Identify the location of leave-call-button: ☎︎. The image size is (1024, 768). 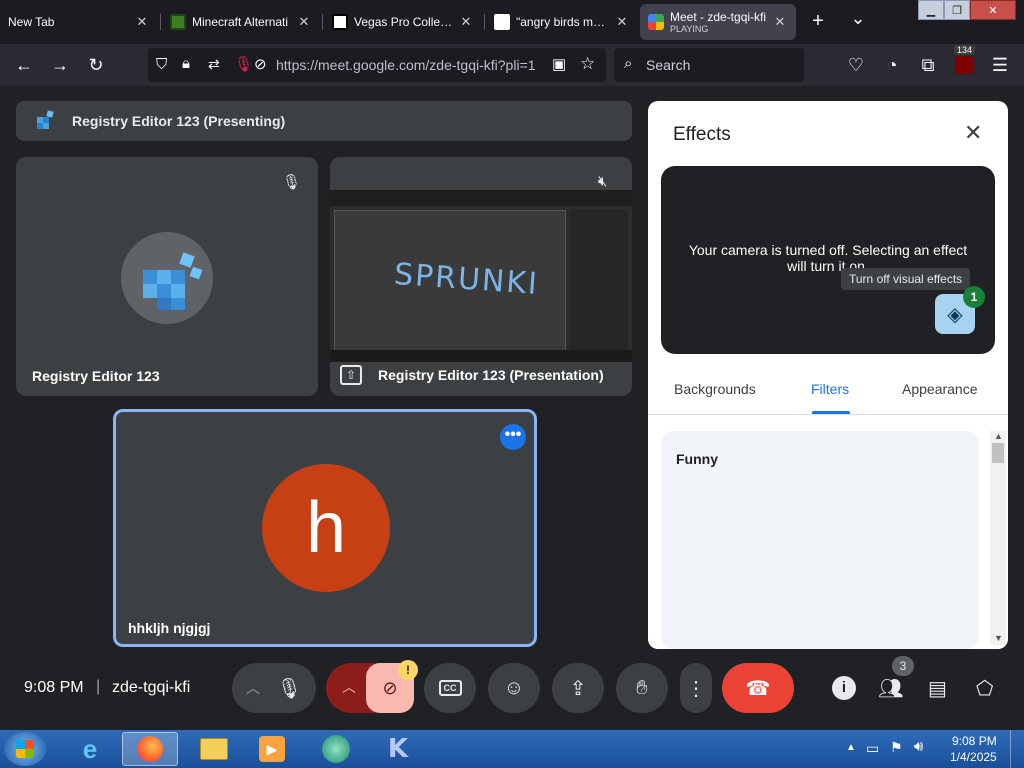
(758, 688).